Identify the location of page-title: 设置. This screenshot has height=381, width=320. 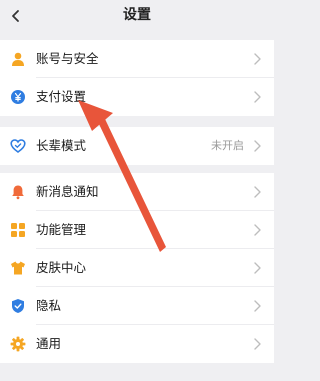
(137, 15).